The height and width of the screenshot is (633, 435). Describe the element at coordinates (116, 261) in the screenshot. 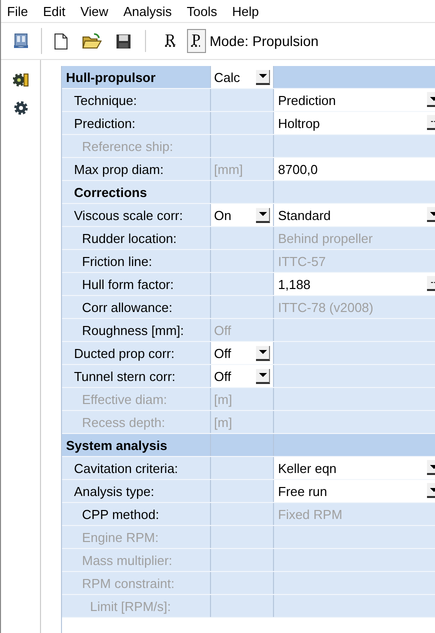

I see `property-label: Friction line:` at that location.